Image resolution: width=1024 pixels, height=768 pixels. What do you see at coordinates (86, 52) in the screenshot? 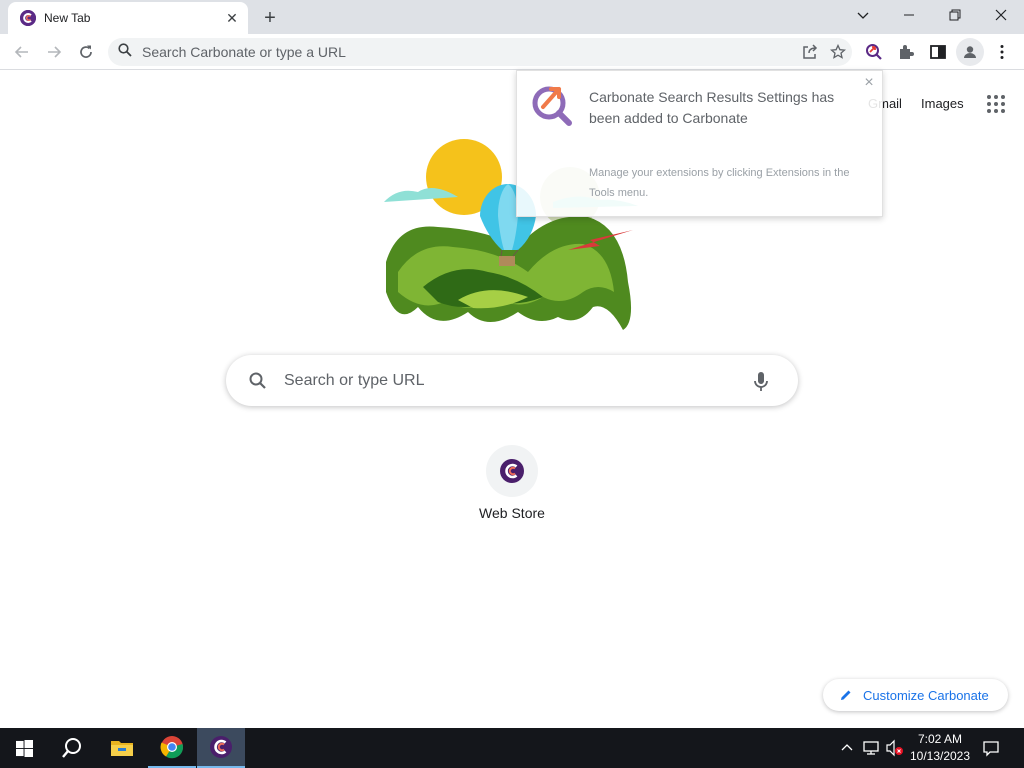
I see `reload-icon` at bounding box center [86, 52].